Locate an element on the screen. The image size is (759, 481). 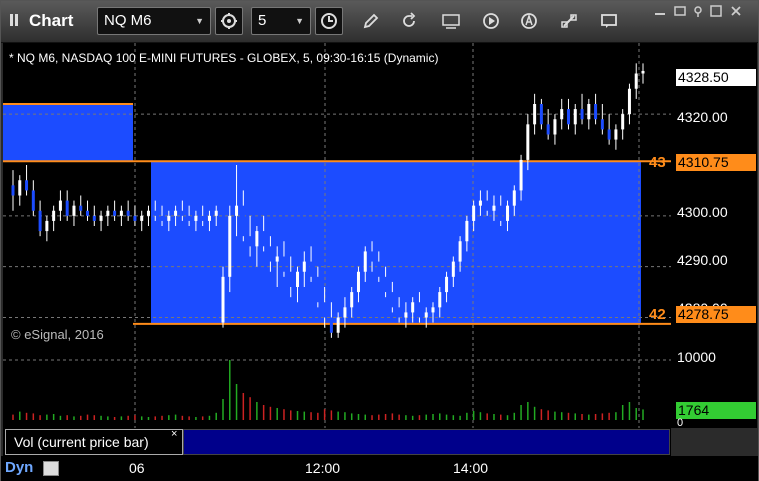
chevron-down-icon: ▼ is located at coordinates (199, 21).